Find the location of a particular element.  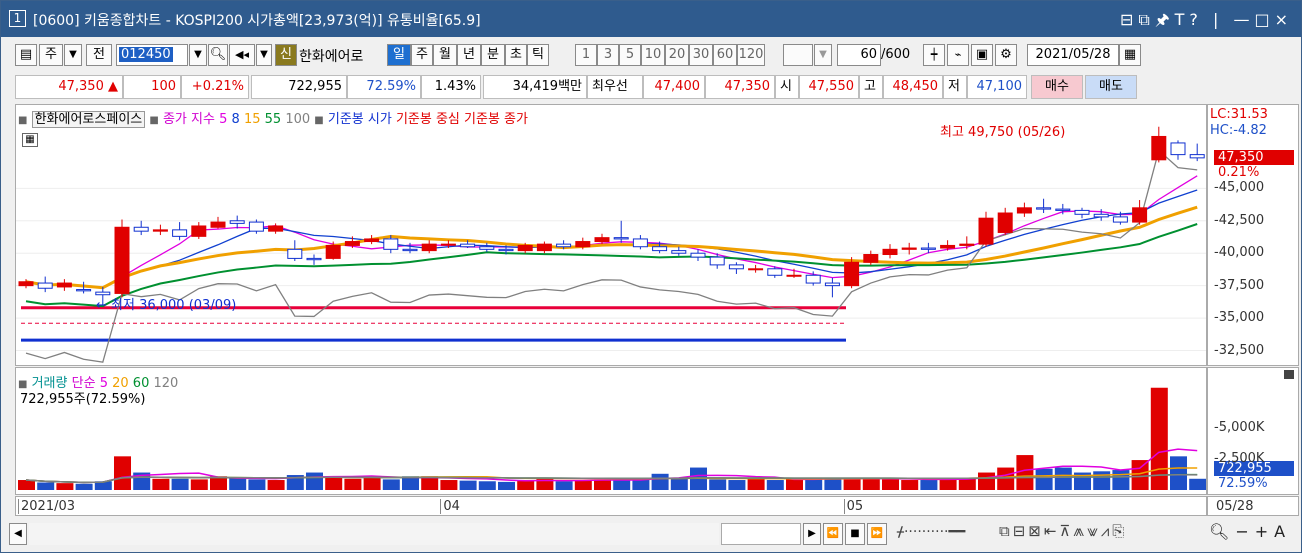

date-field: 2021/05/28 is located at coordinates (1073, 55).